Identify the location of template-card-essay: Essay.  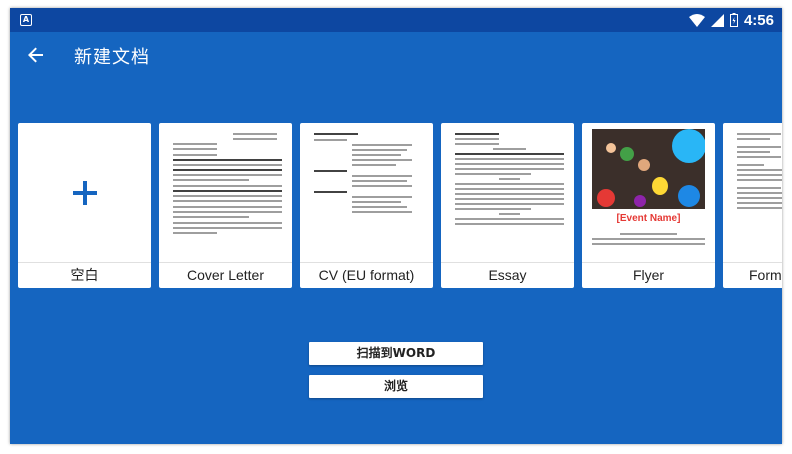
(507, 205).